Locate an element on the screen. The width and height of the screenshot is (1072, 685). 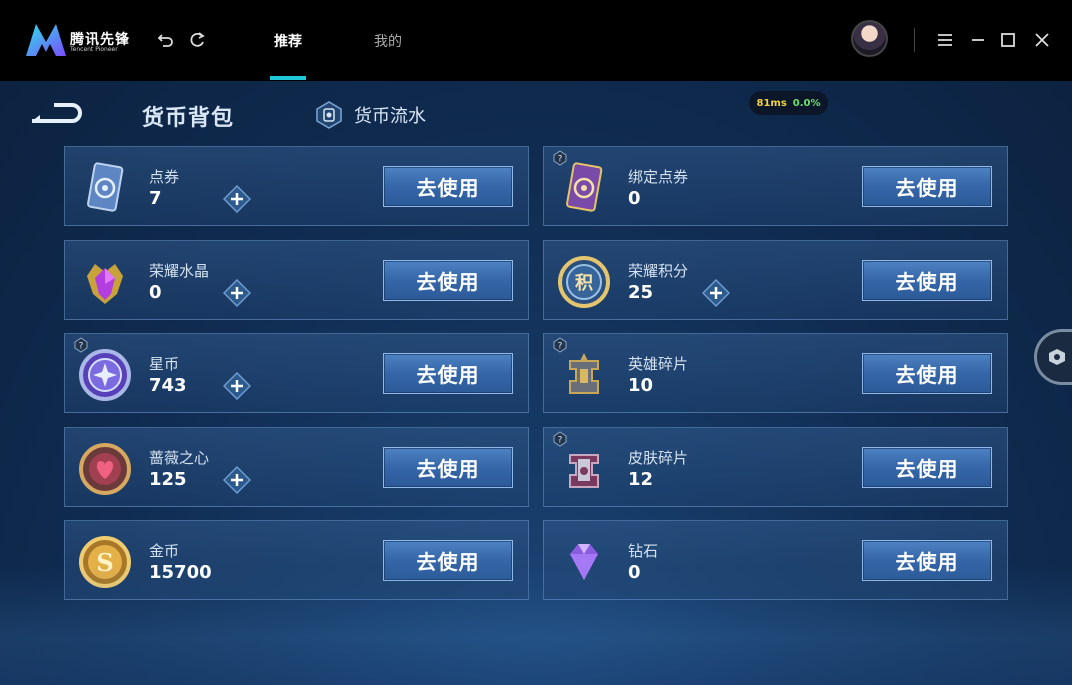
divider is located at coordinates (914, 40).